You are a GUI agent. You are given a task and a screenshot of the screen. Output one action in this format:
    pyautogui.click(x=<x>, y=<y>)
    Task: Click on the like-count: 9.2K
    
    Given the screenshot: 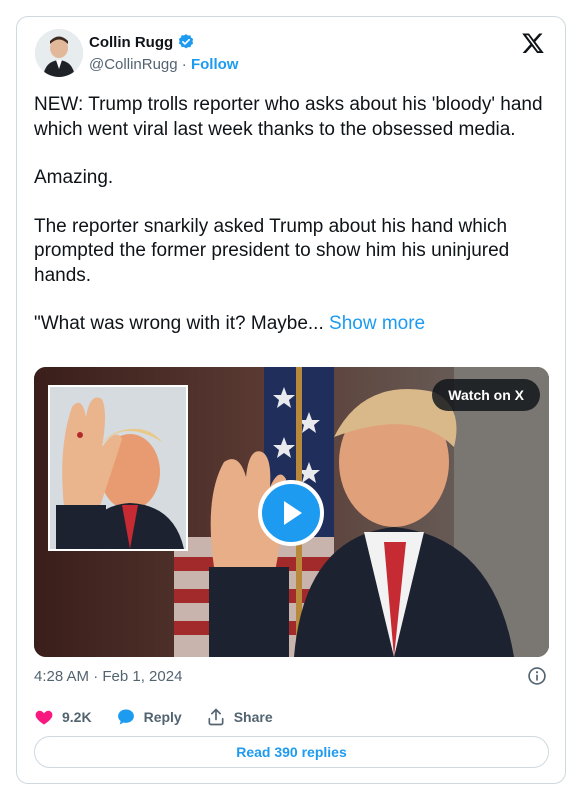 What is the action you would take?
    pyautogui.click(x=77, y=717)
    